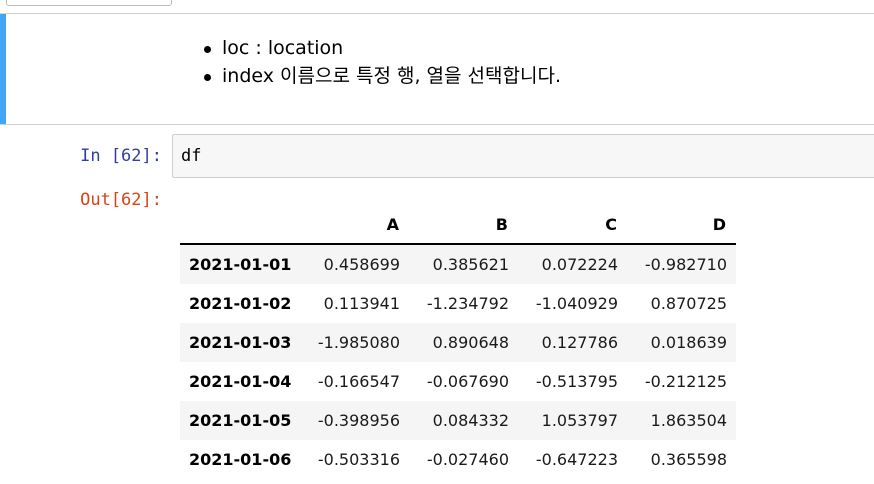 Image resolution: width=874 pixels, height=484 pixels. What do you see at coordinates (361, 303) in the screenshot?
I see `table-cell: 0.113941` at bounding box center [361, 303].